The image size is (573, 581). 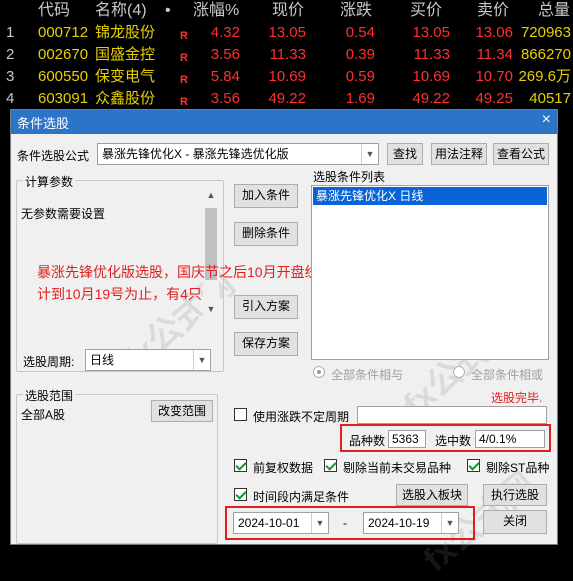 I want to click on period-condition-label: 时间段内满足条件, so click(x=301, y=497).